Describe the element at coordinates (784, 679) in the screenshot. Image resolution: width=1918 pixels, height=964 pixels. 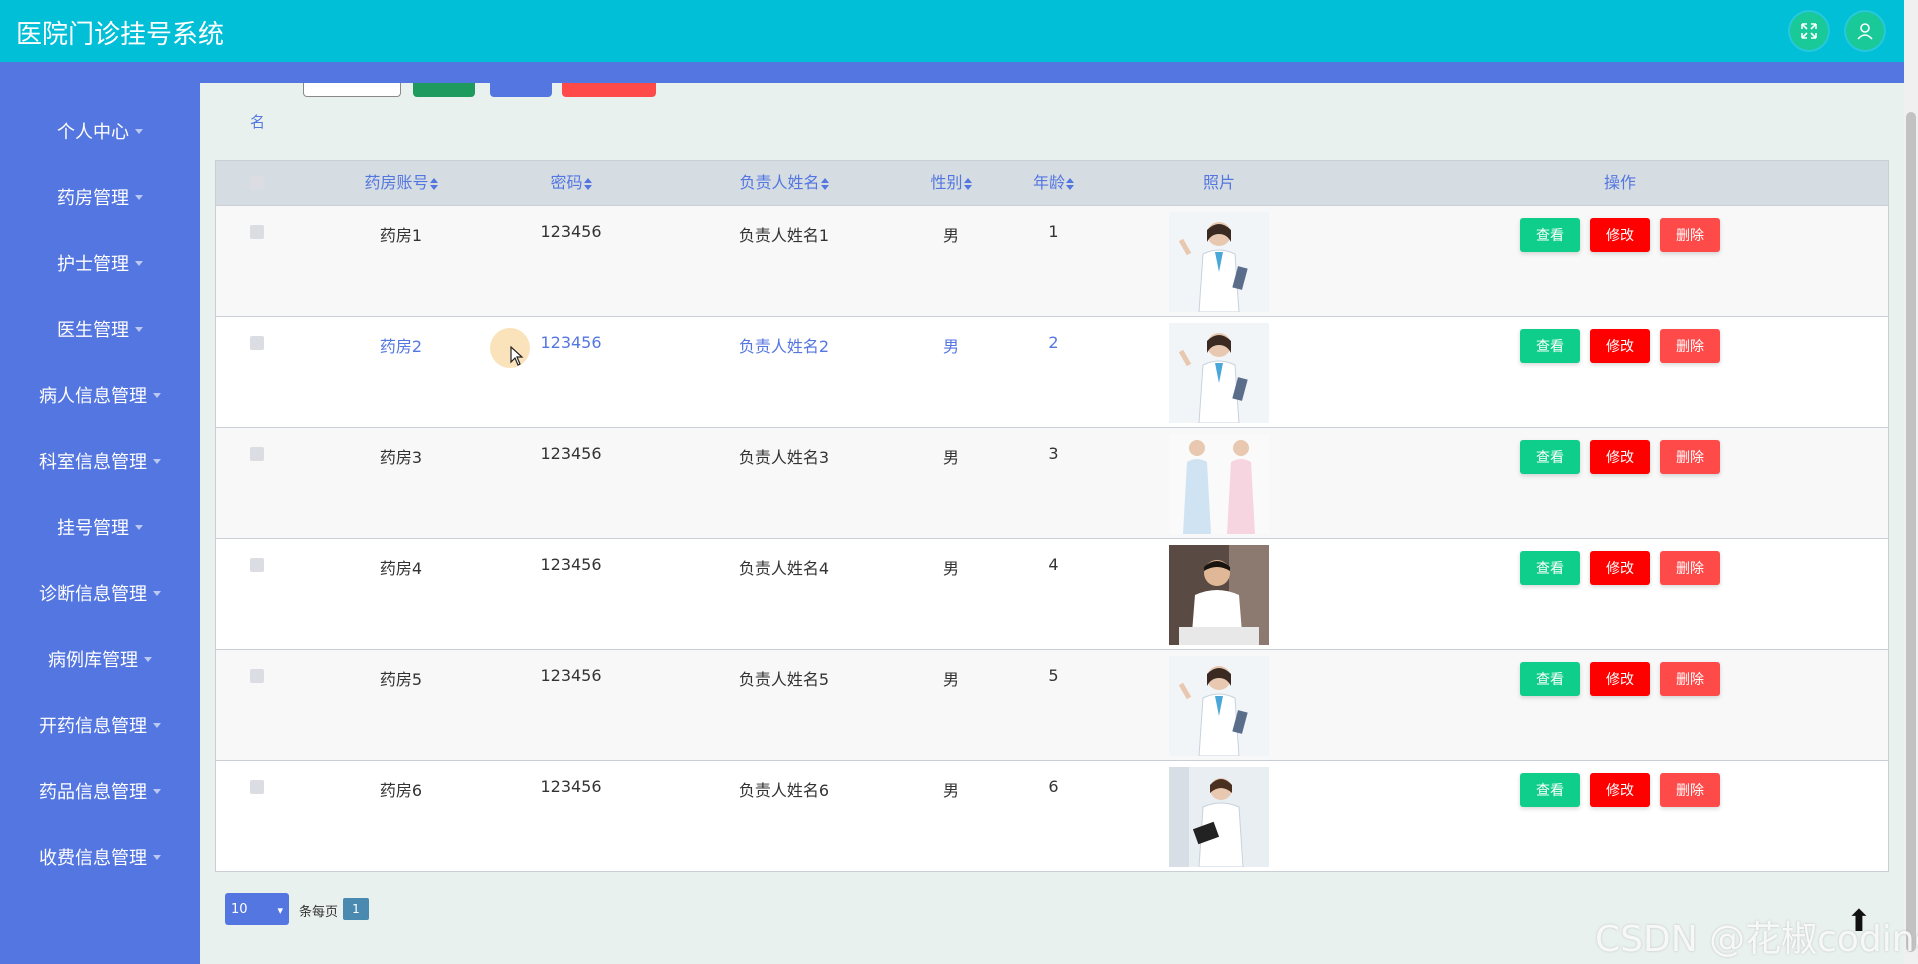
I see `cell-manager: 负责人姓名5` at that location.